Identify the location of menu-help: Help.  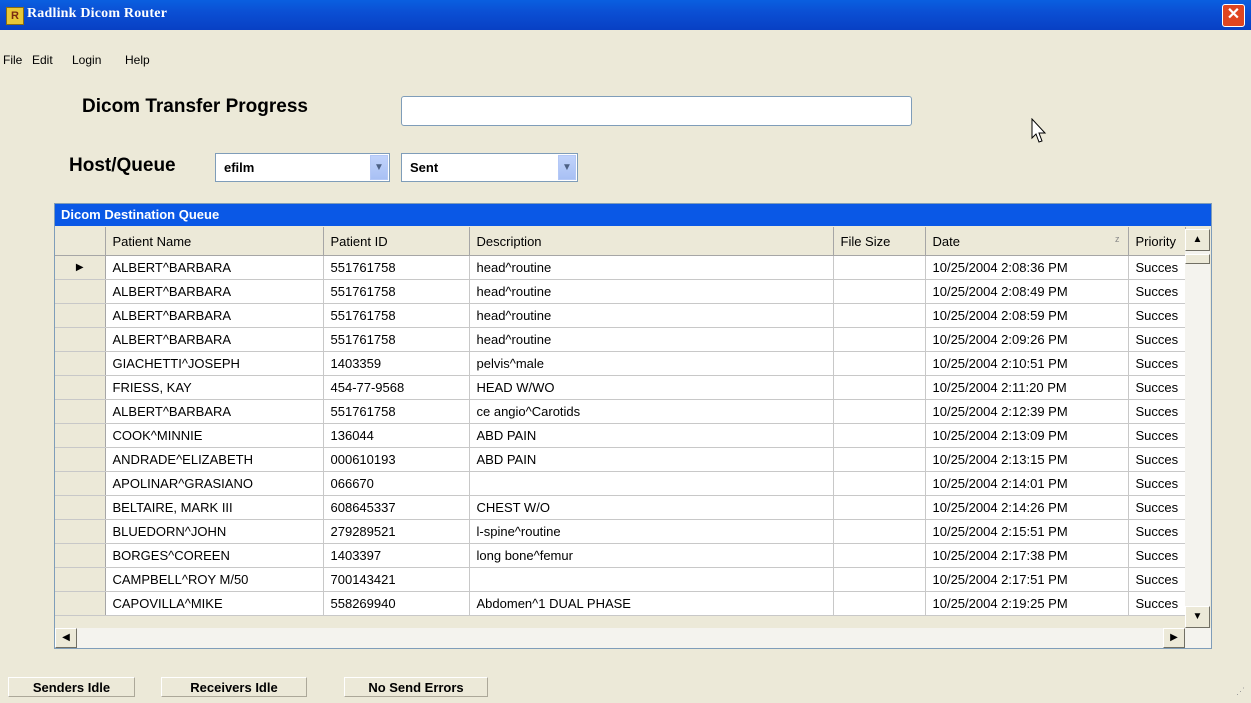
(137, 60).